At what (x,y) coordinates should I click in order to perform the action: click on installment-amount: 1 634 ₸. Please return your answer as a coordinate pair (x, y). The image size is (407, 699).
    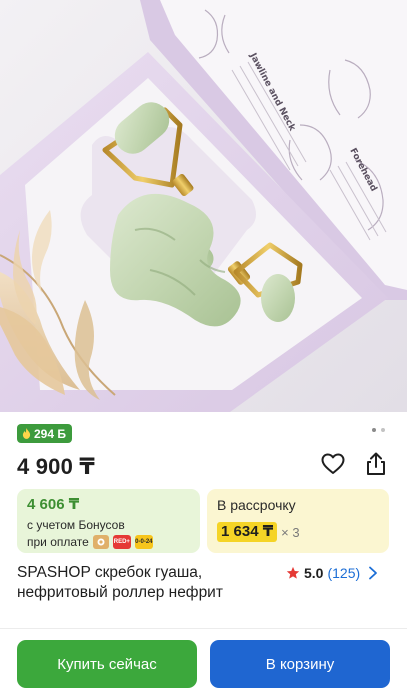
    Looking at the image, I should click on (247, 532).